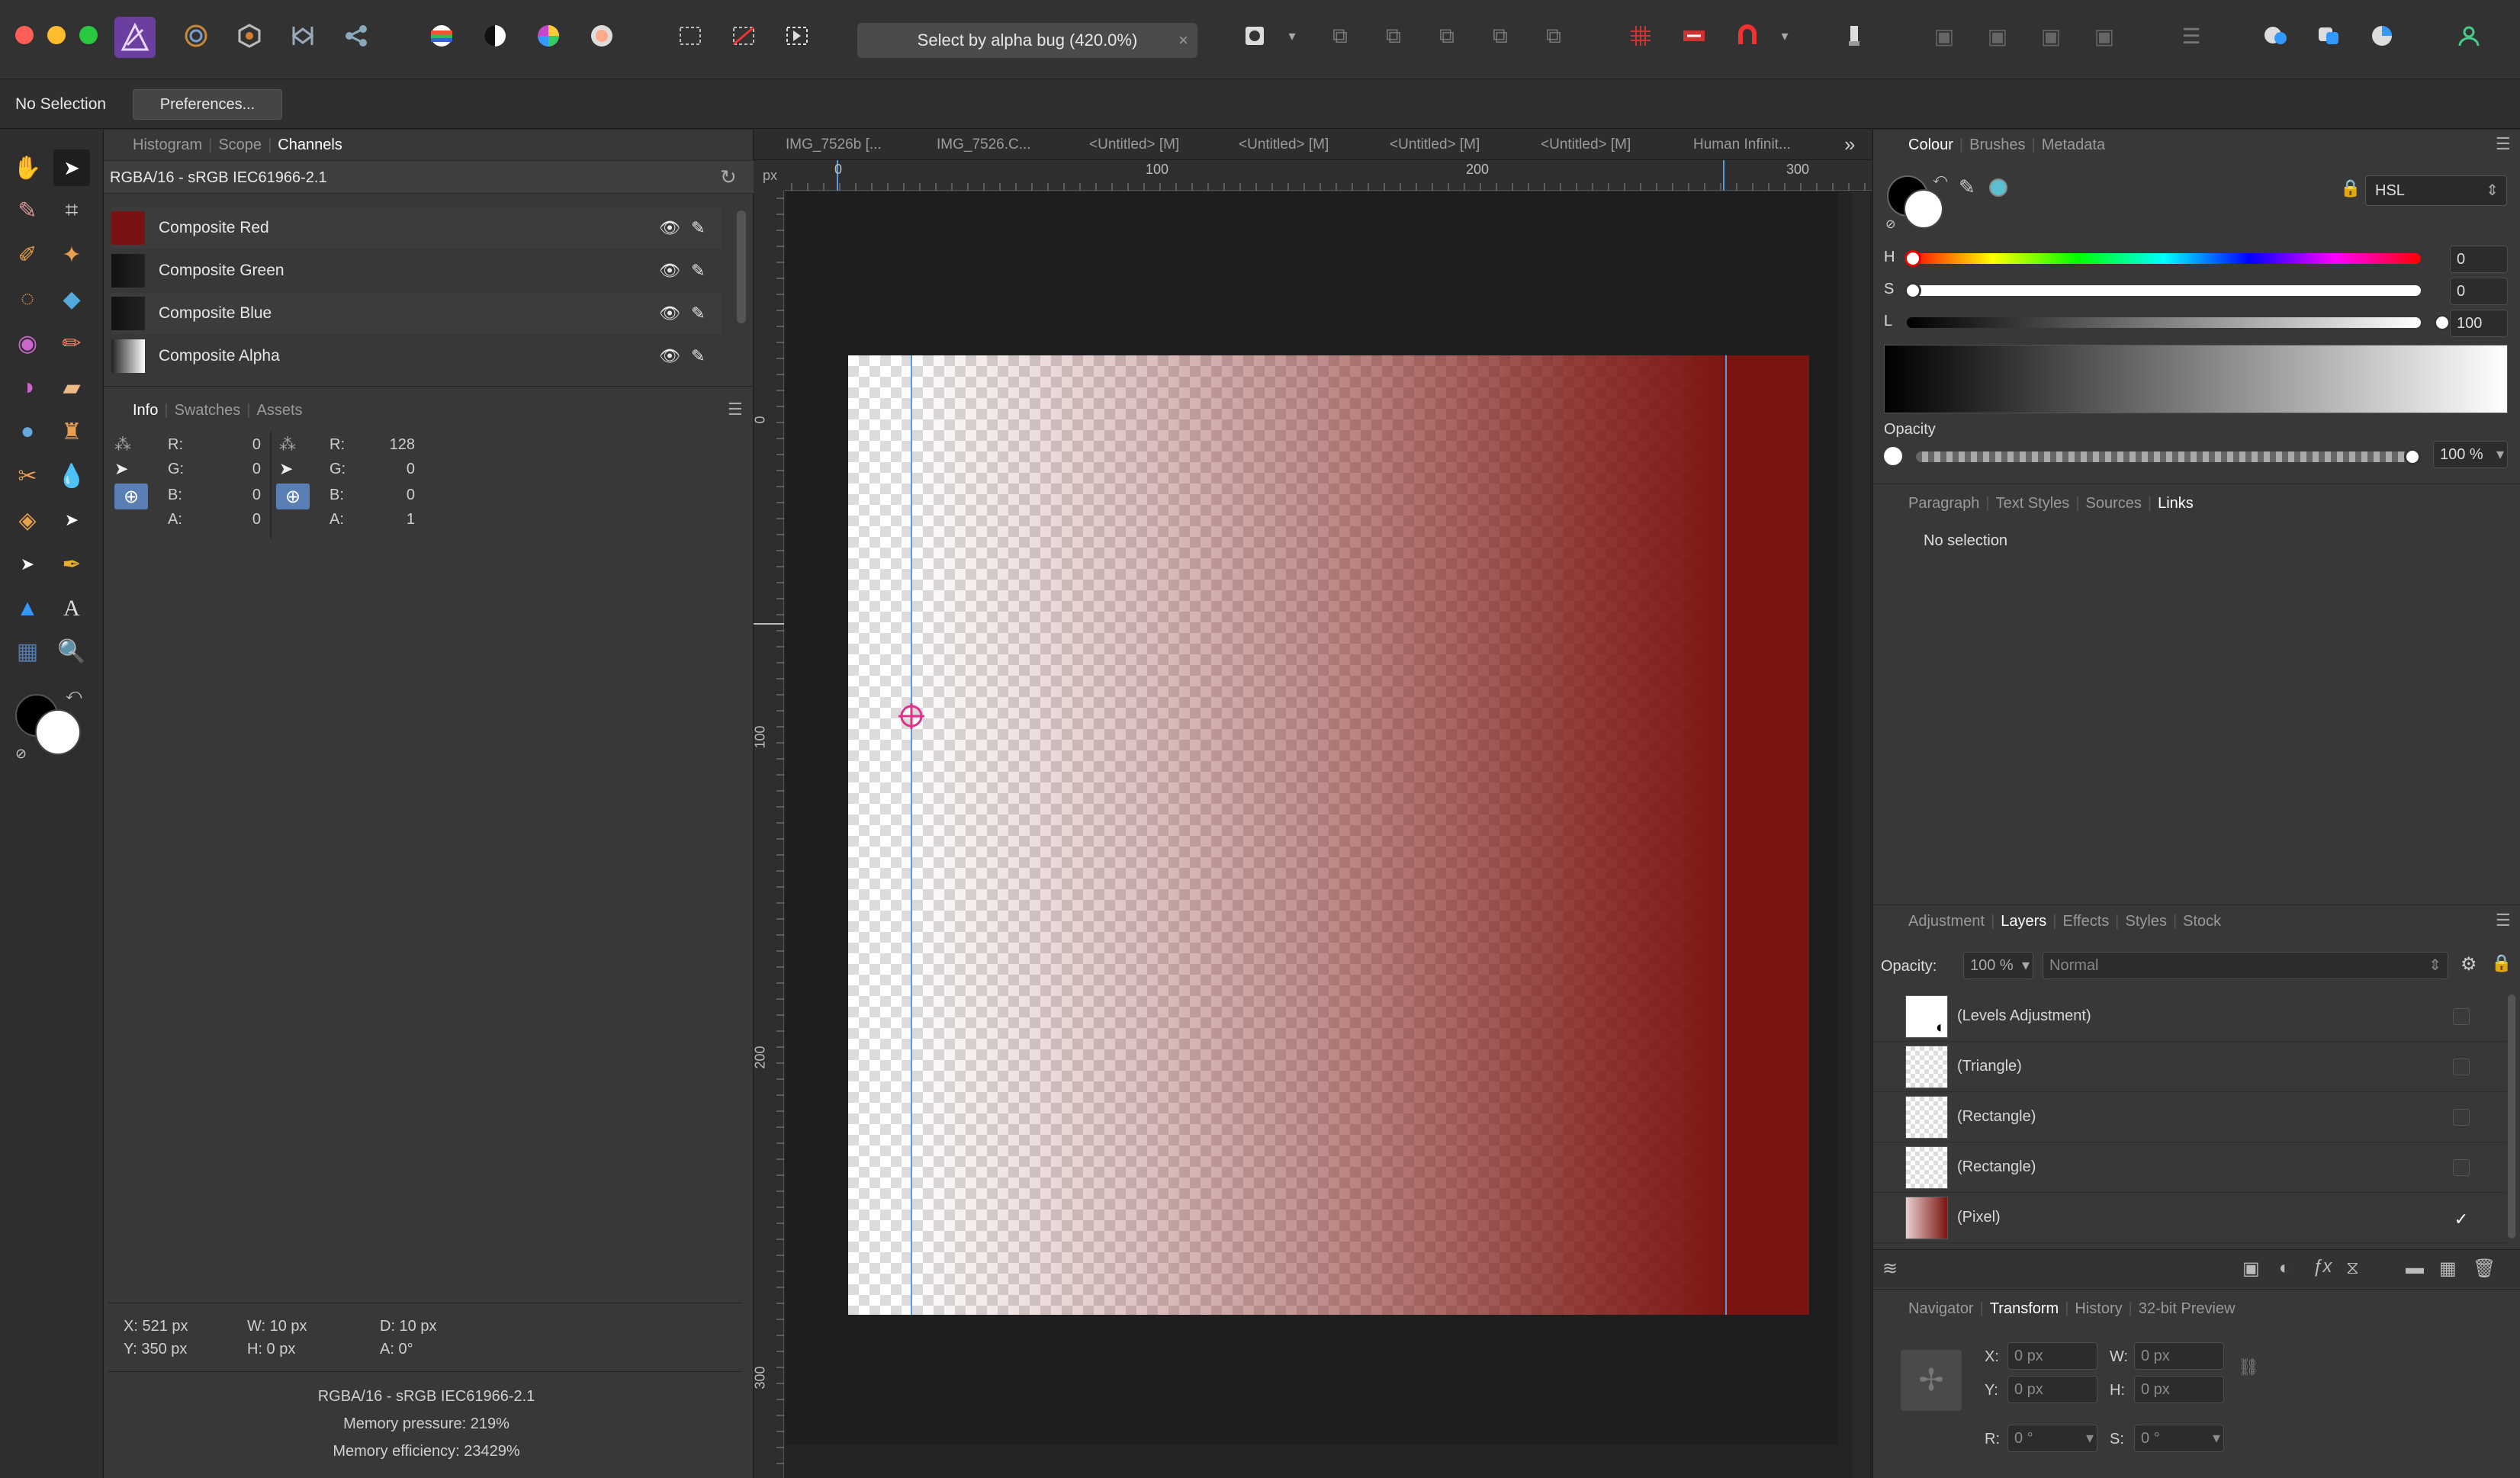  I want to click on redeye-tool-icon: ◈, so click(27, 520).